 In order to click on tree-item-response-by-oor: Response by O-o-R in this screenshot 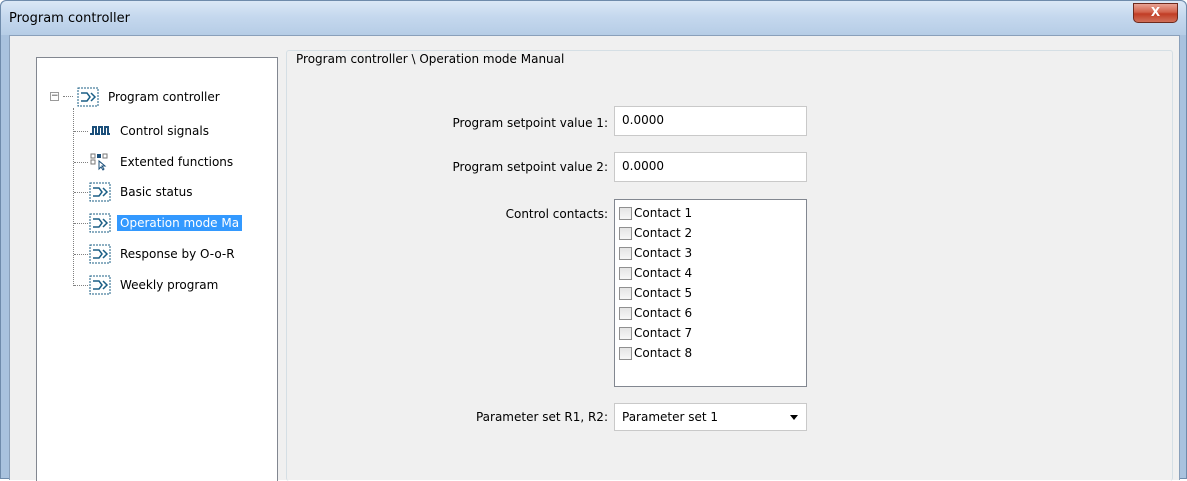, I will do `click(163, 254)`.